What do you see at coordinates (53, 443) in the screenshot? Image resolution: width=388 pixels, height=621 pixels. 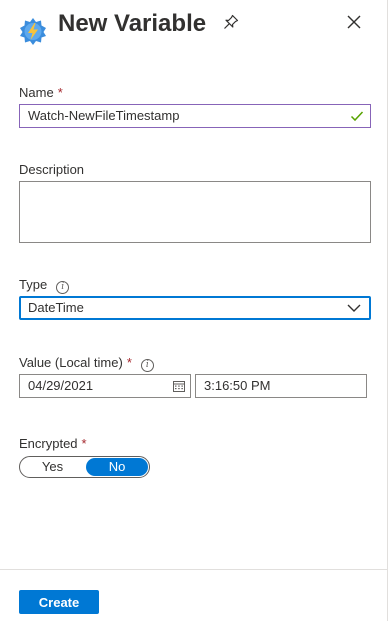 I see `encrypted-label: Encrypted *` at bounding box center [53, 443].